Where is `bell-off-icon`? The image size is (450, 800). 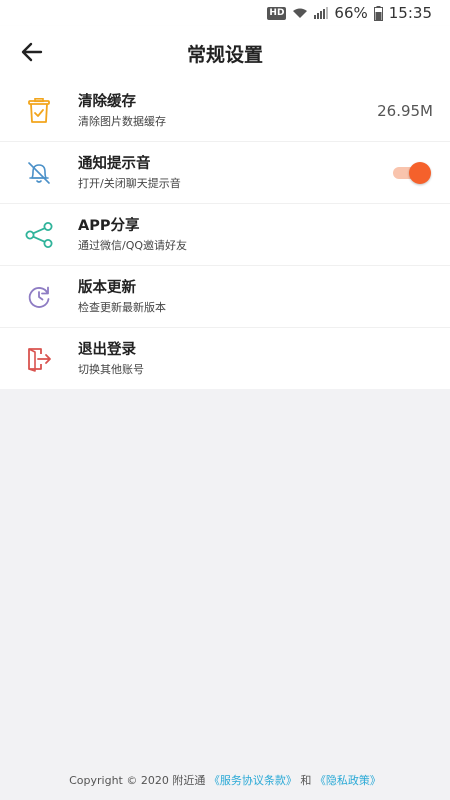
bell-off-icon is located at coordinates (39, 173).